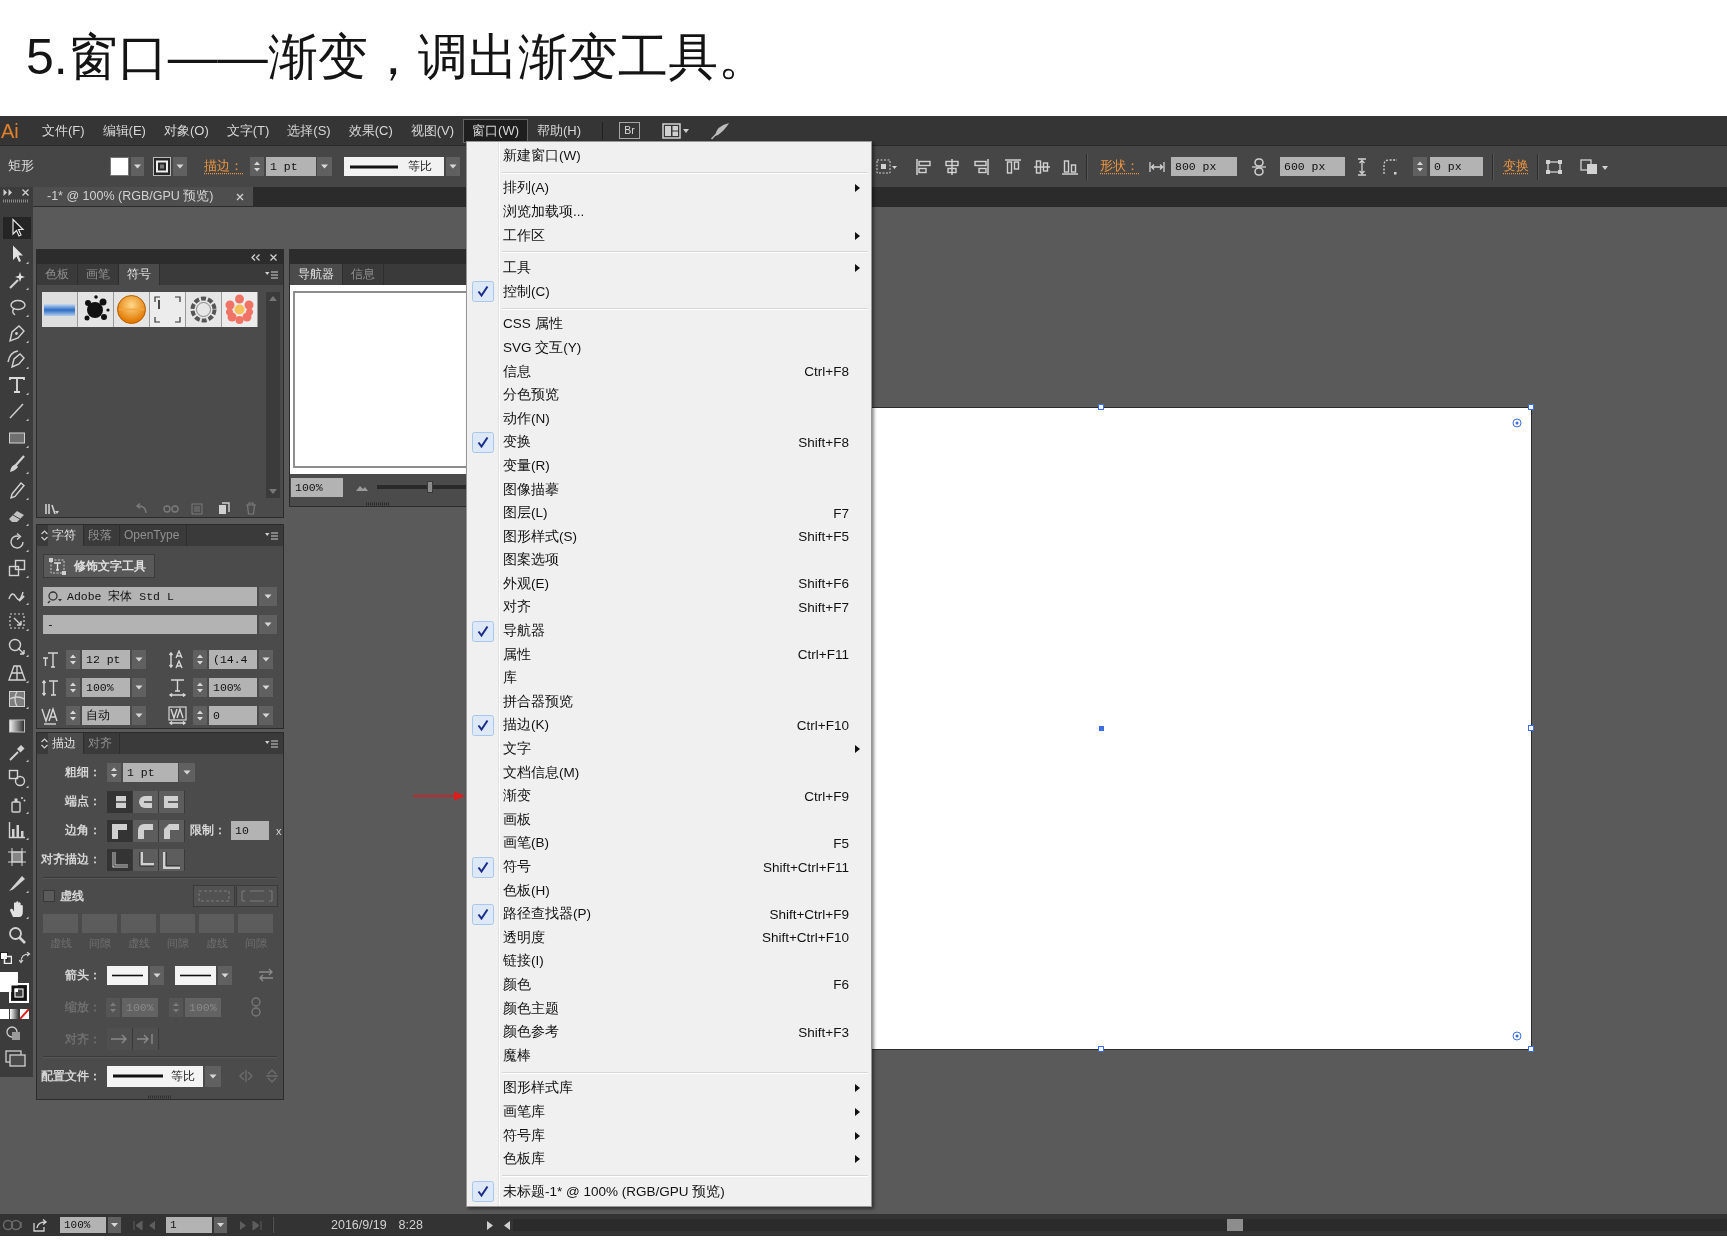  I want to click on menu-item: 图像描摹, so click(669, 489).